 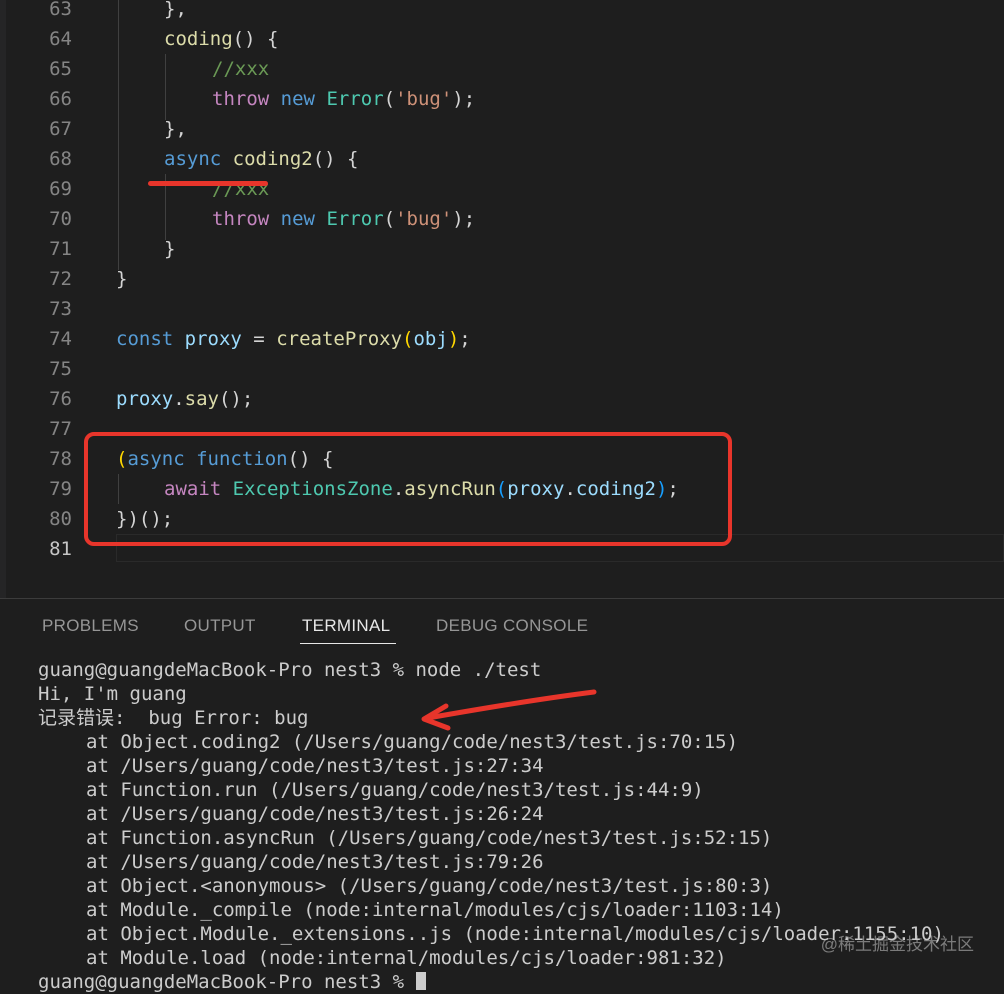 What do you see at coordinates (339, 339) in the screenshot?
I see `code-token: createProxy` at bounding box center [339, 339].